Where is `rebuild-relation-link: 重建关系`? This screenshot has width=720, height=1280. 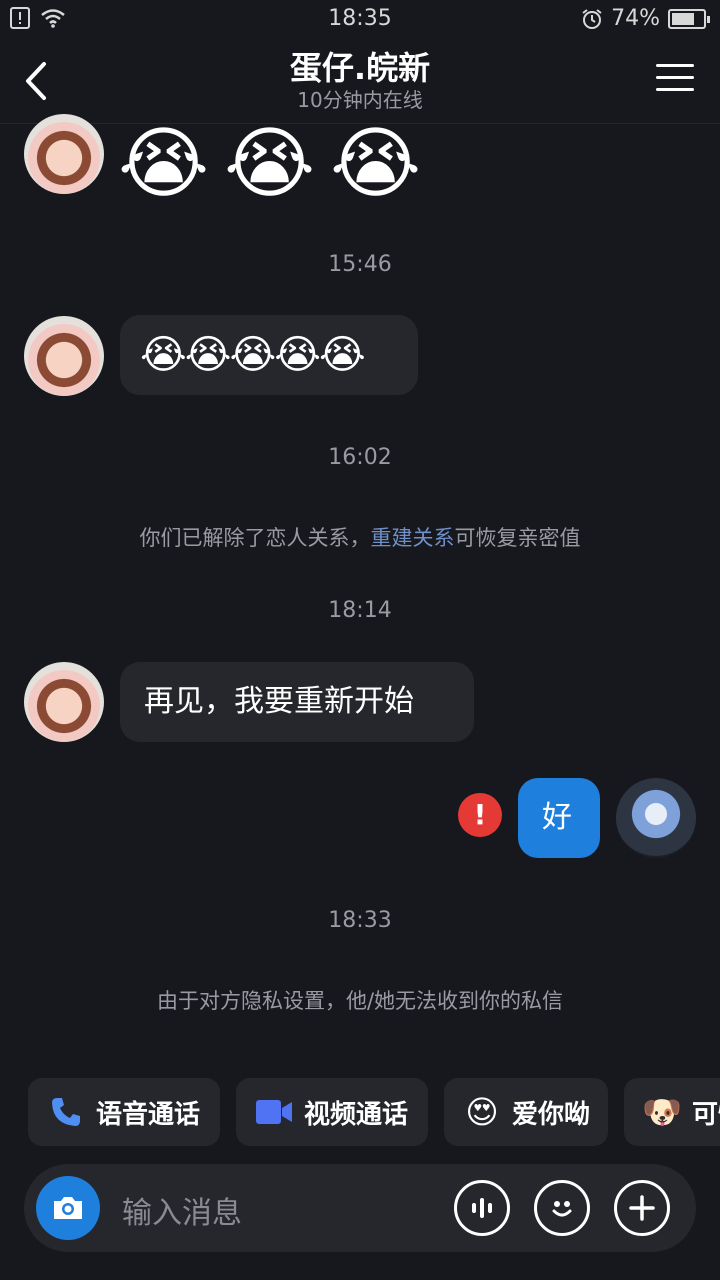
rebuild-relation-link: 重建关系 is located at coordinates (413, 538).